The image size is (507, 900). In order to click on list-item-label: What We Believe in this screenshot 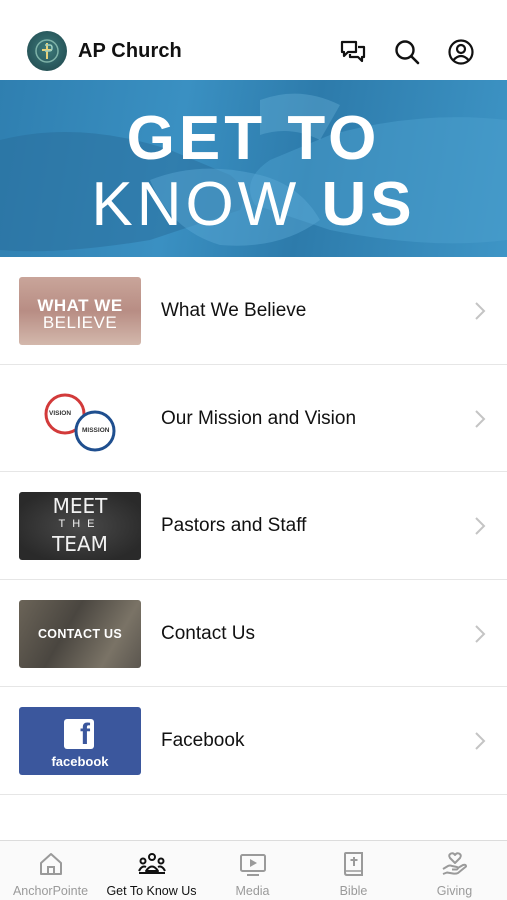, I will do `click(234, 310)`.